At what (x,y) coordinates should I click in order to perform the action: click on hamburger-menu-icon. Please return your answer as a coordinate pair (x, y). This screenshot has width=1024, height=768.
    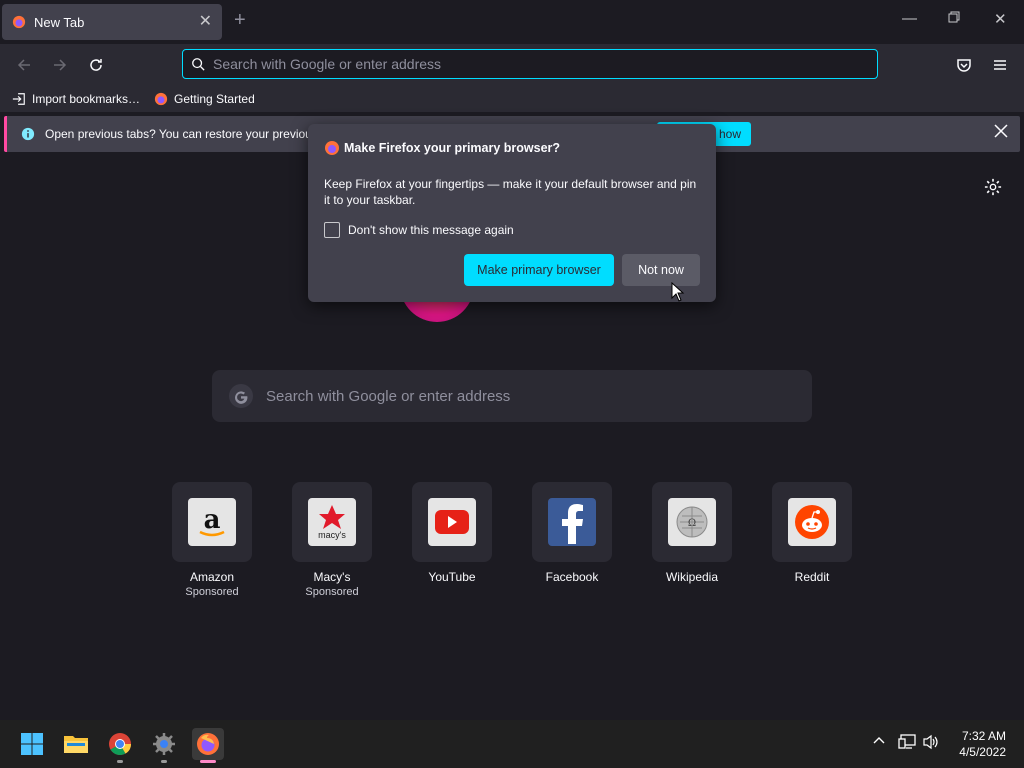
    Looking at the image, I should click on (1000, 65).